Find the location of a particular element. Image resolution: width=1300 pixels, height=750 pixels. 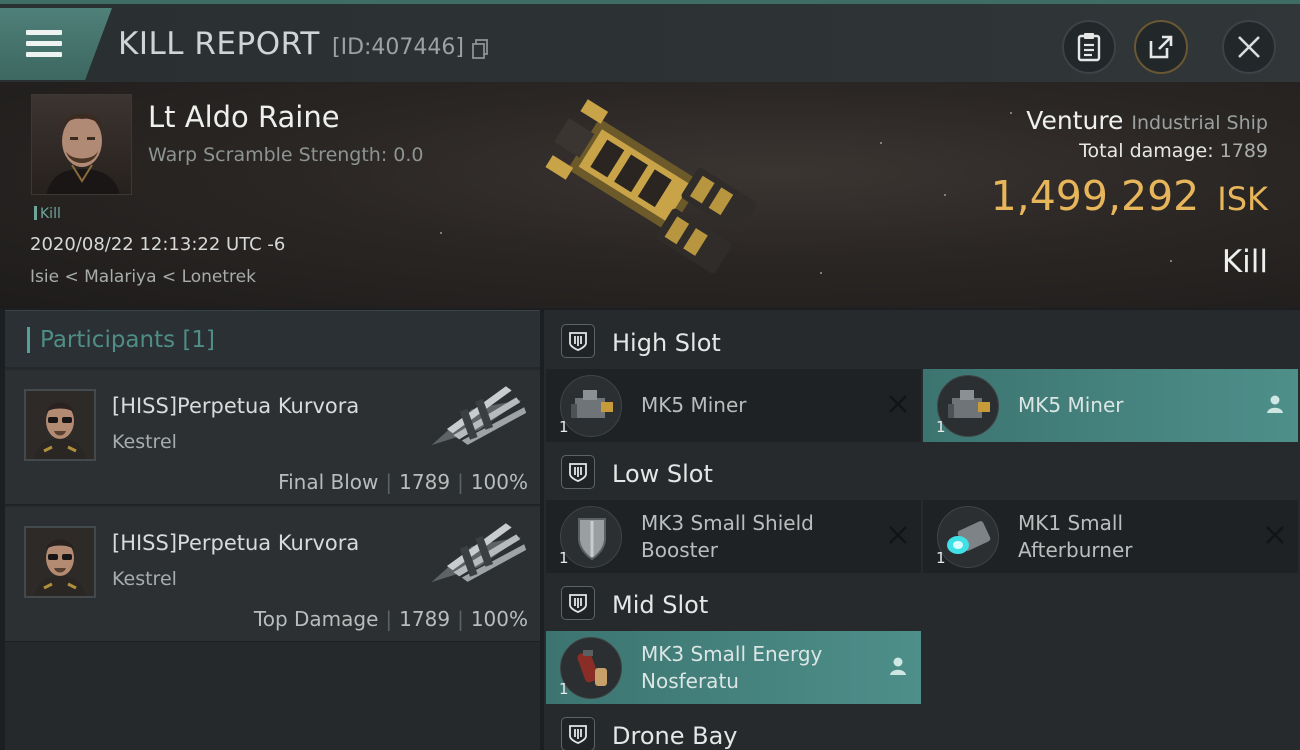

item-name: MK3 Small Energy Nosferatu is located at coordinates (731, 668).